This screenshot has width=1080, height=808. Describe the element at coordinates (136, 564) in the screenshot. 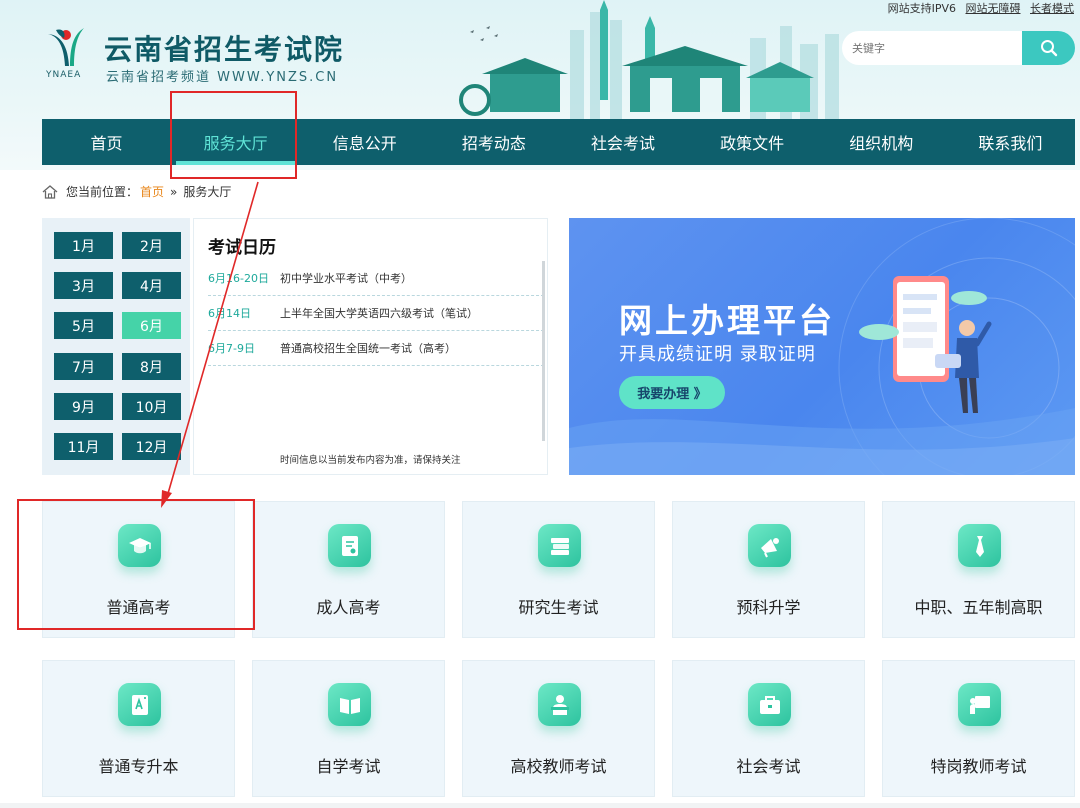

I see `highlight-box-general-gaokao` at that location.